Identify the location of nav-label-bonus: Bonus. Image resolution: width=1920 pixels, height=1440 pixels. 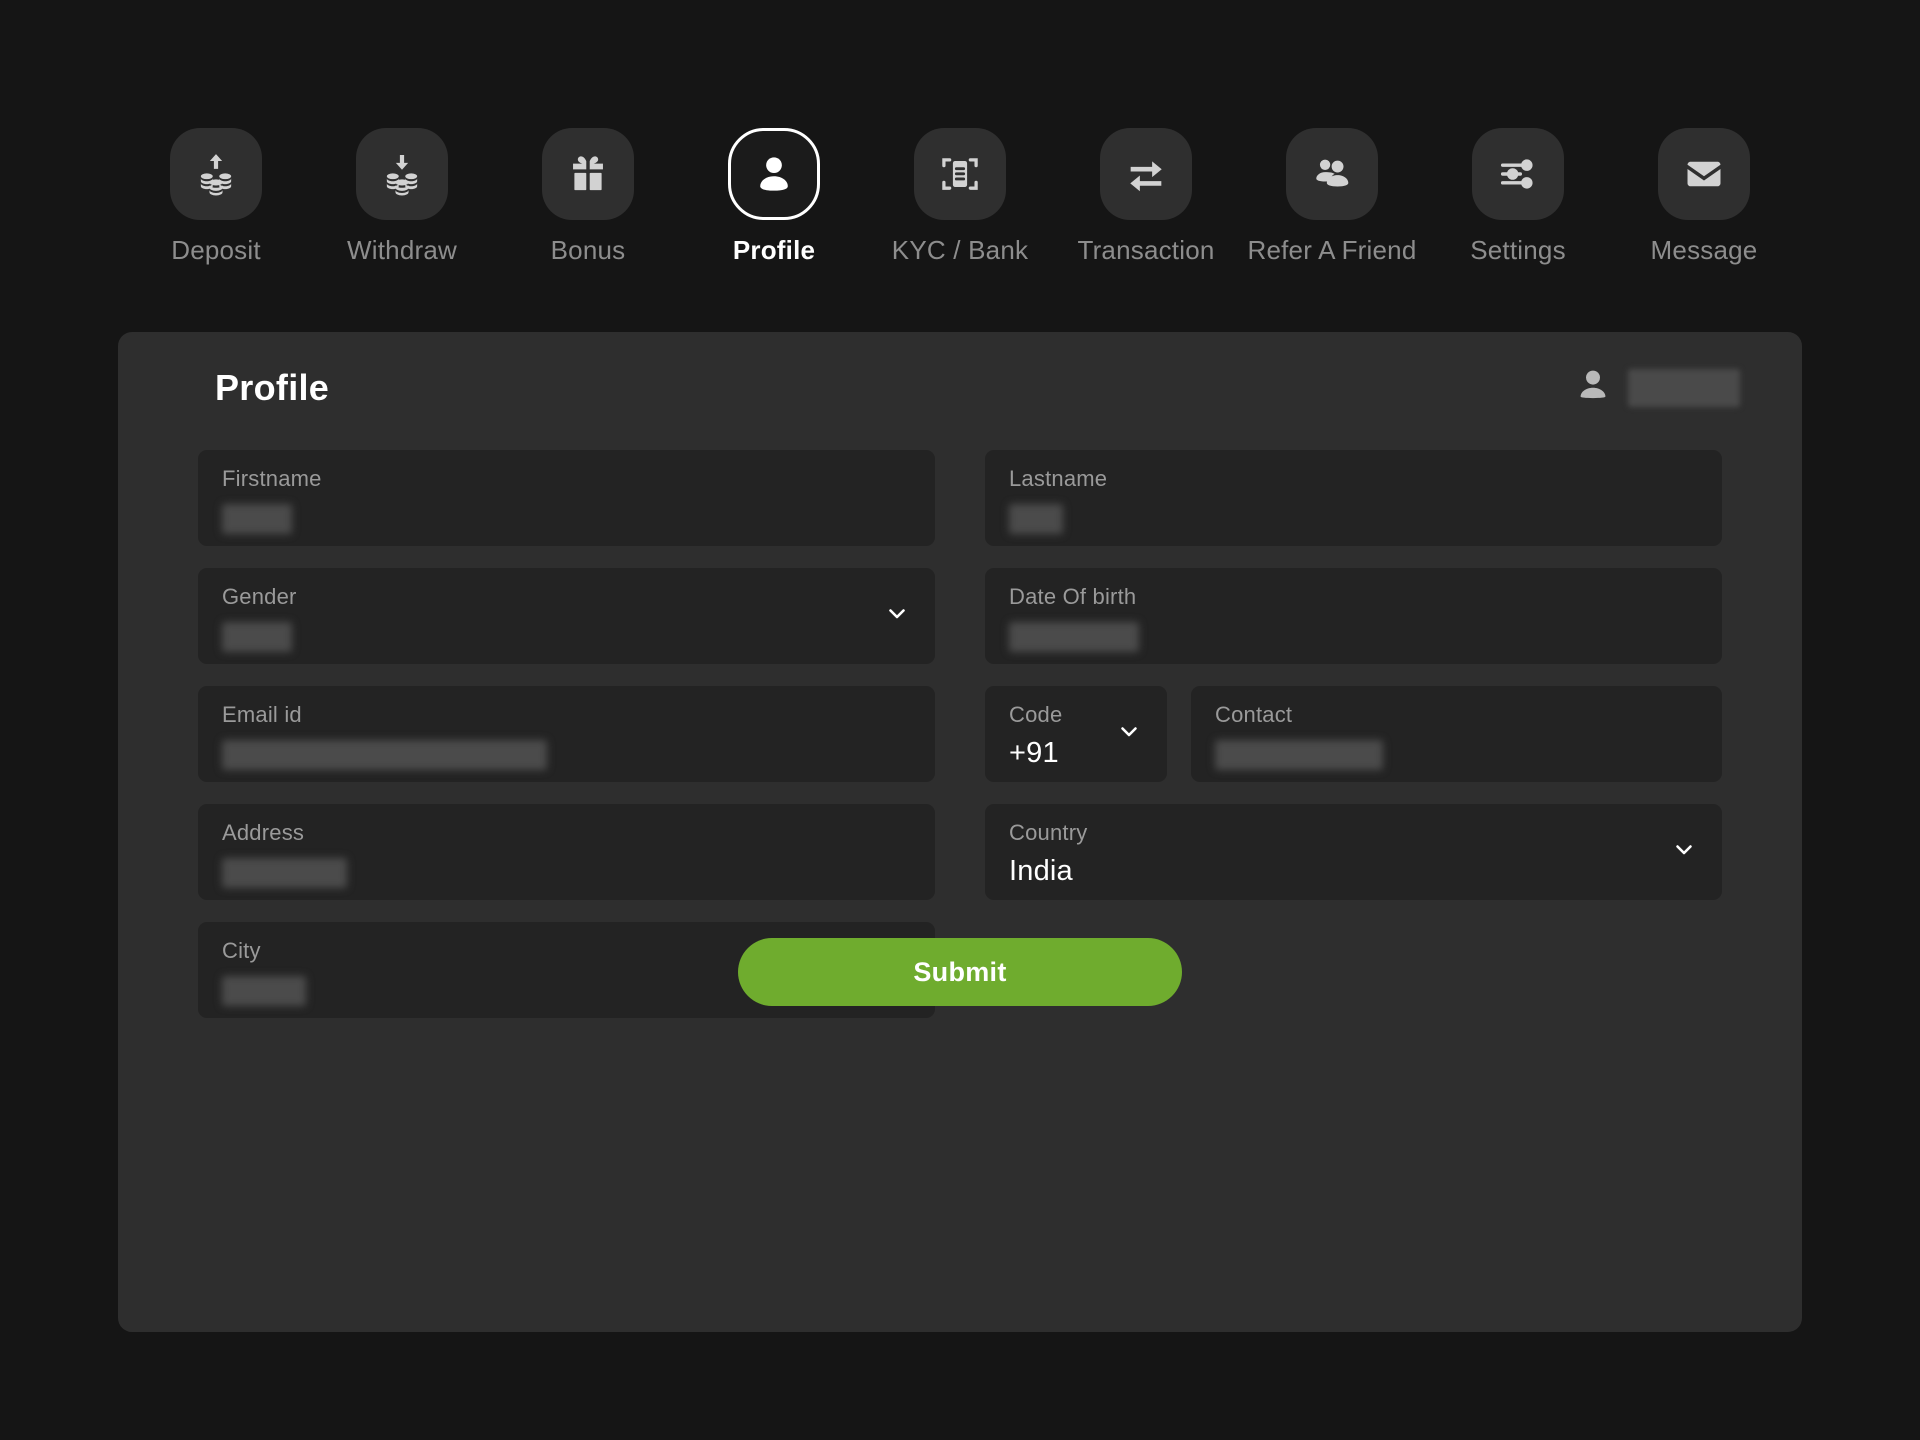
(588, 250).